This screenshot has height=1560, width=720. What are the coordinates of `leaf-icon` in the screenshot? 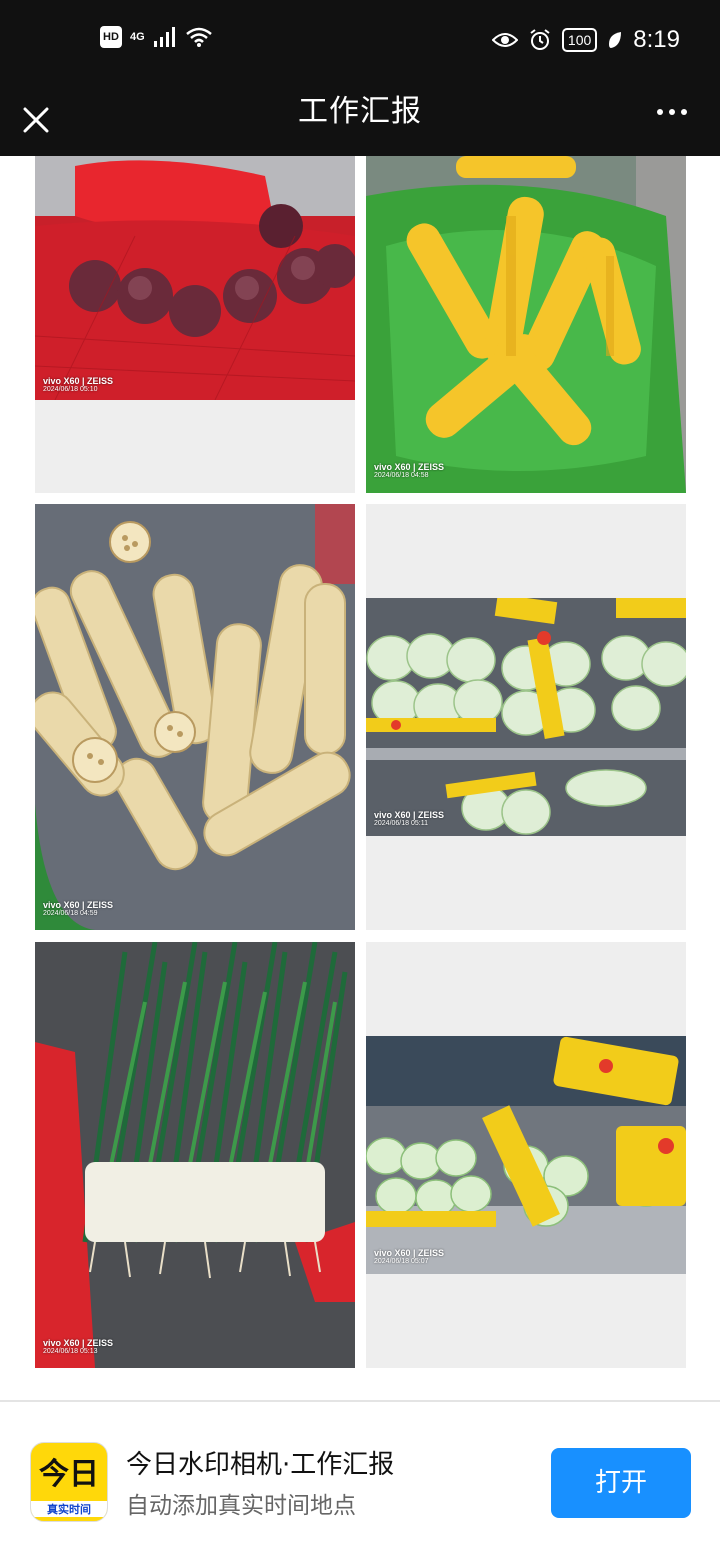 It's located at (615, 40).